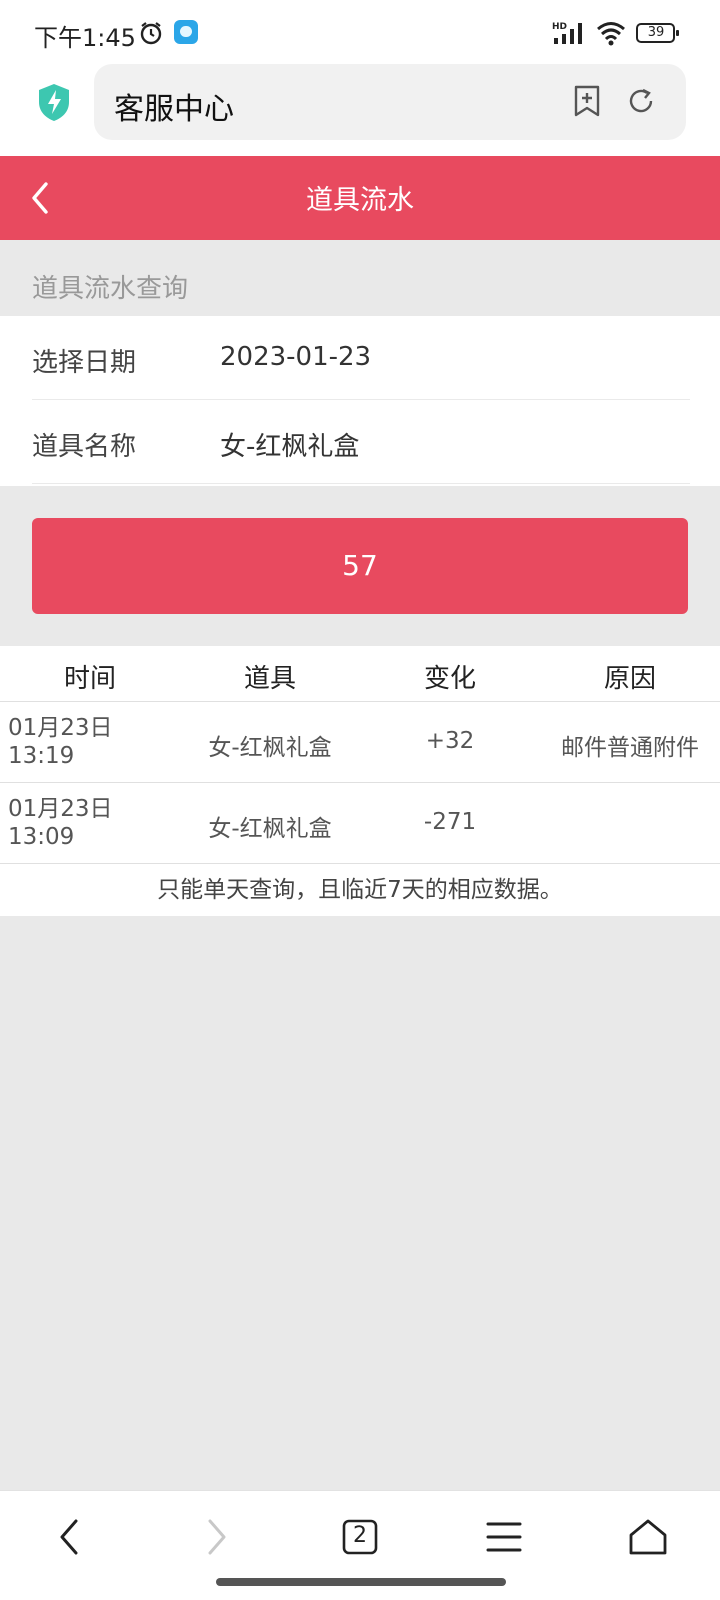 This screenshot has height=1600, width=720. Describe the element at coordinates (289, 444) in the screenshot. I see `item-field: 女-红枫礼盒` at that location.